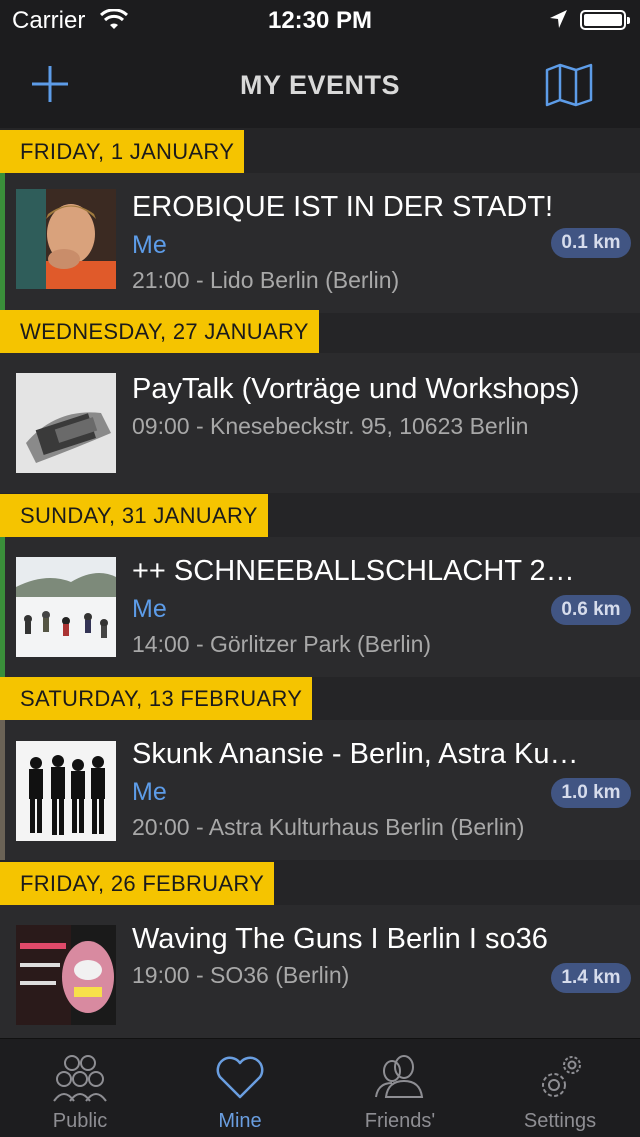 This screenshot has height=1137, width=640. What do you see at coordinates (591, 610) in the screenshot?
I see `distance-badge: 0.6 km` at bounding box center [591, 610].